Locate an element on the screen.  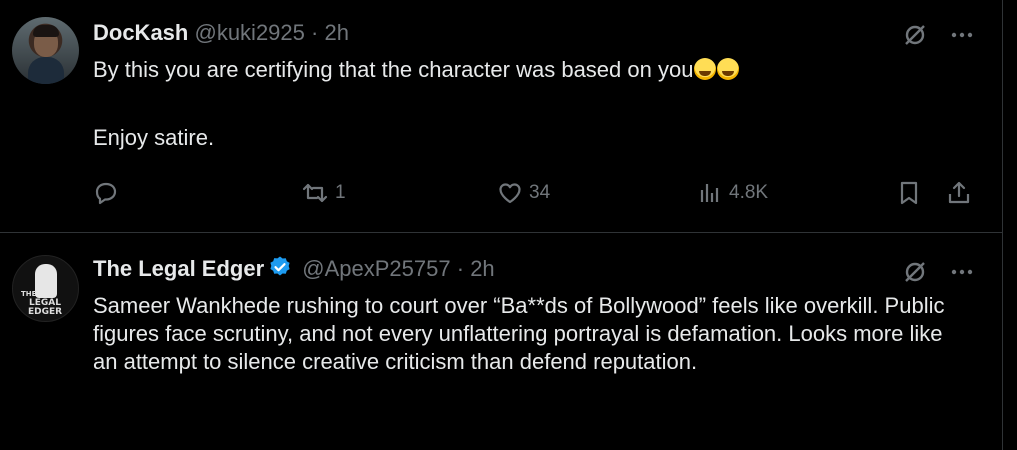
avatar-body is located at coordinates (46, 70).